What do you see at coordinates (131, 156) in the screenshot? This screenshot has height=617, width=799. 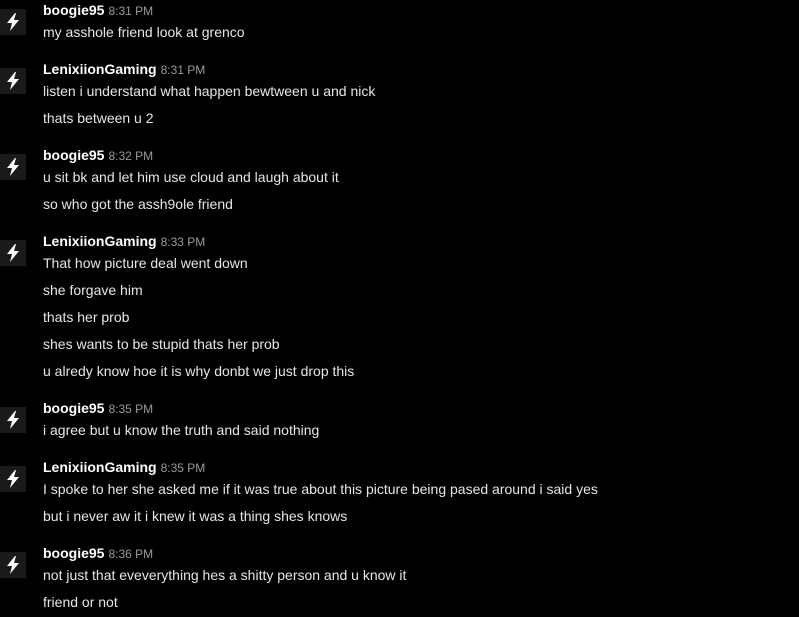 I see `timestamp: 8:32 PM` at bounding box center [131, 156].